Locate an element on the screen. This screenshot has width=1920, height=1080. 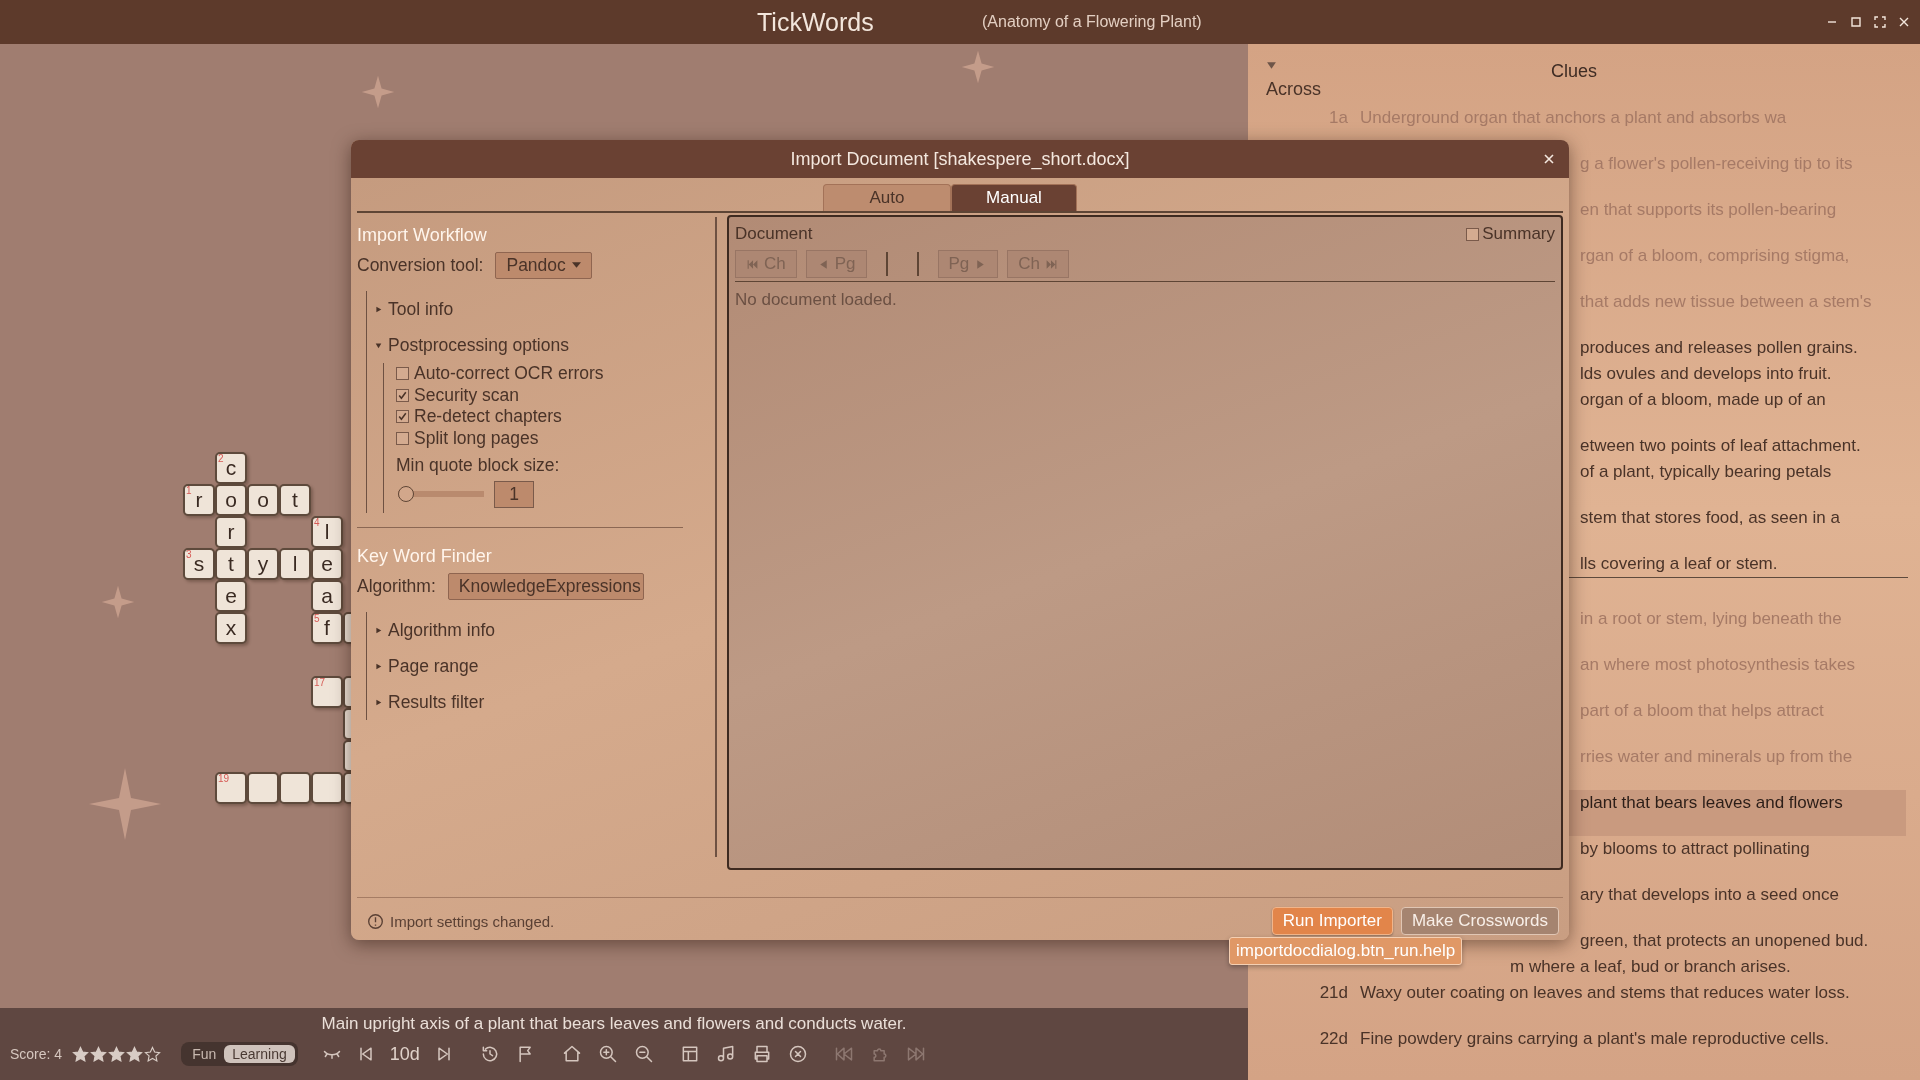
section-title: Import Workflow is located at coordinates (422, 235).